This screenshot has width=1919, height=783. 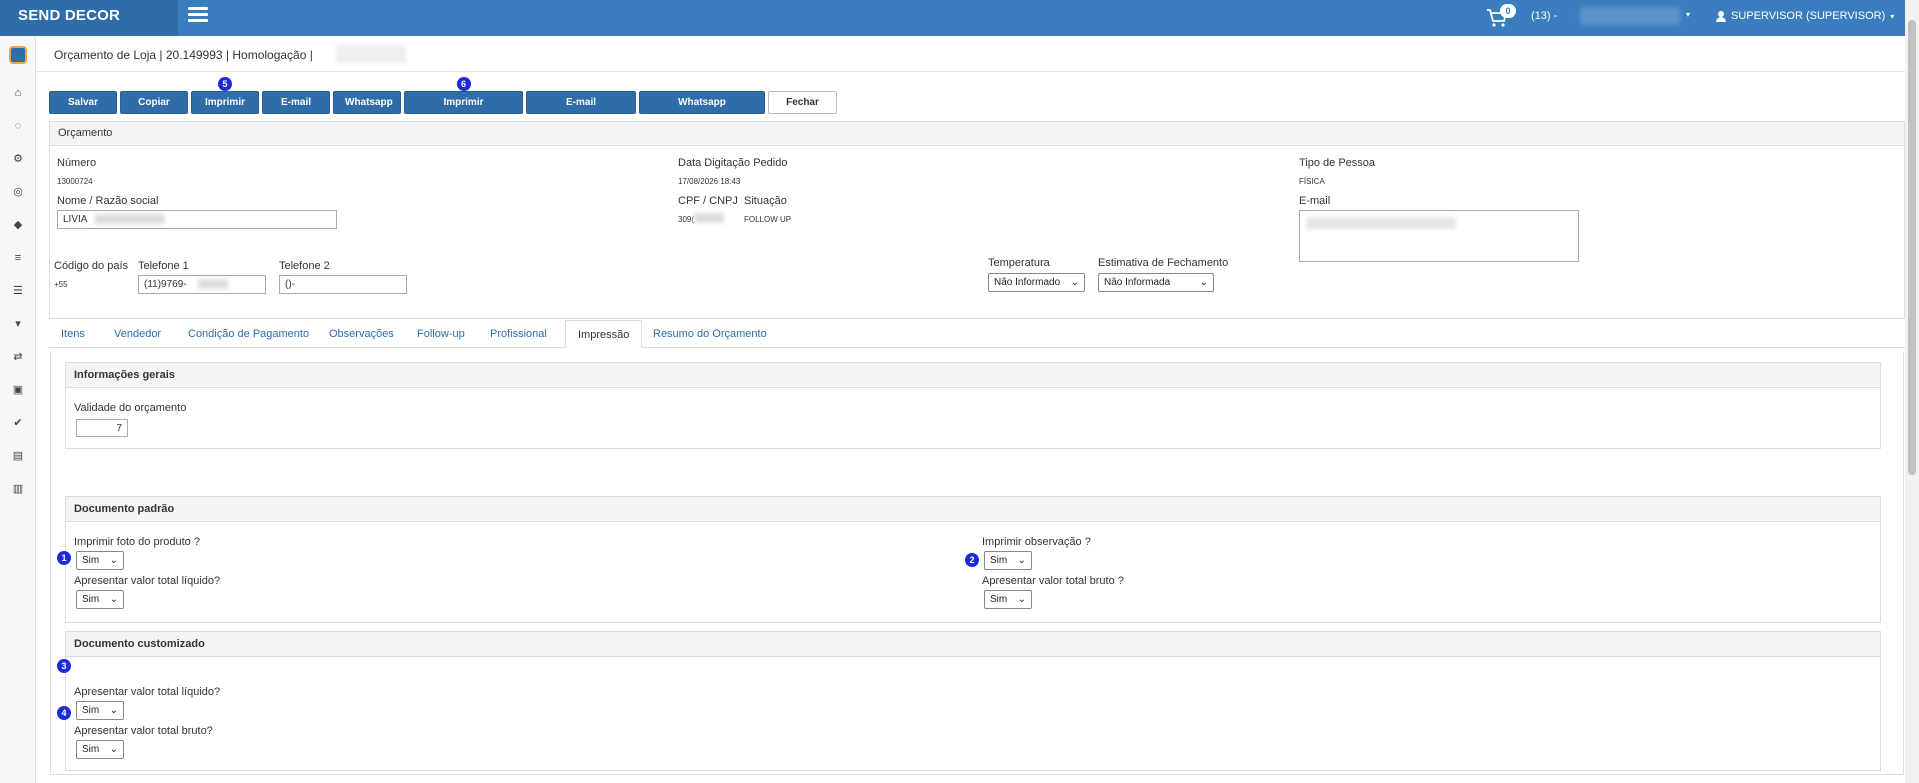 What do you see at coordinates (1508, 11) in the screenshot?
I see `cart-count-badge: 0` at bounding box center [1508, 11].